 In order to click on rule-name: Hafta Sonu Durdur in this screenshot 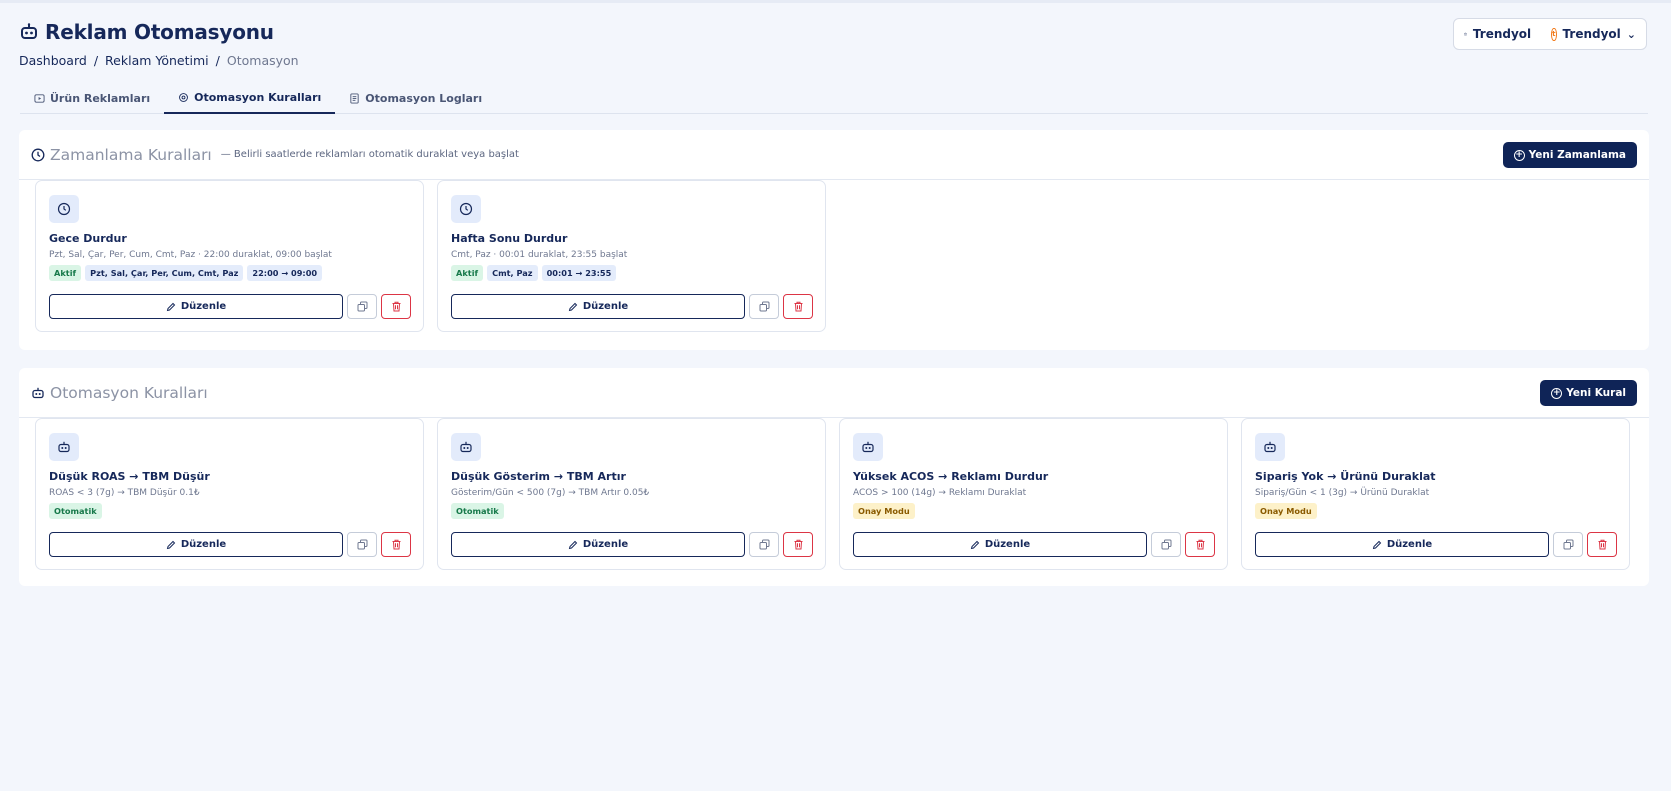, I will do `click(509, 238)`.